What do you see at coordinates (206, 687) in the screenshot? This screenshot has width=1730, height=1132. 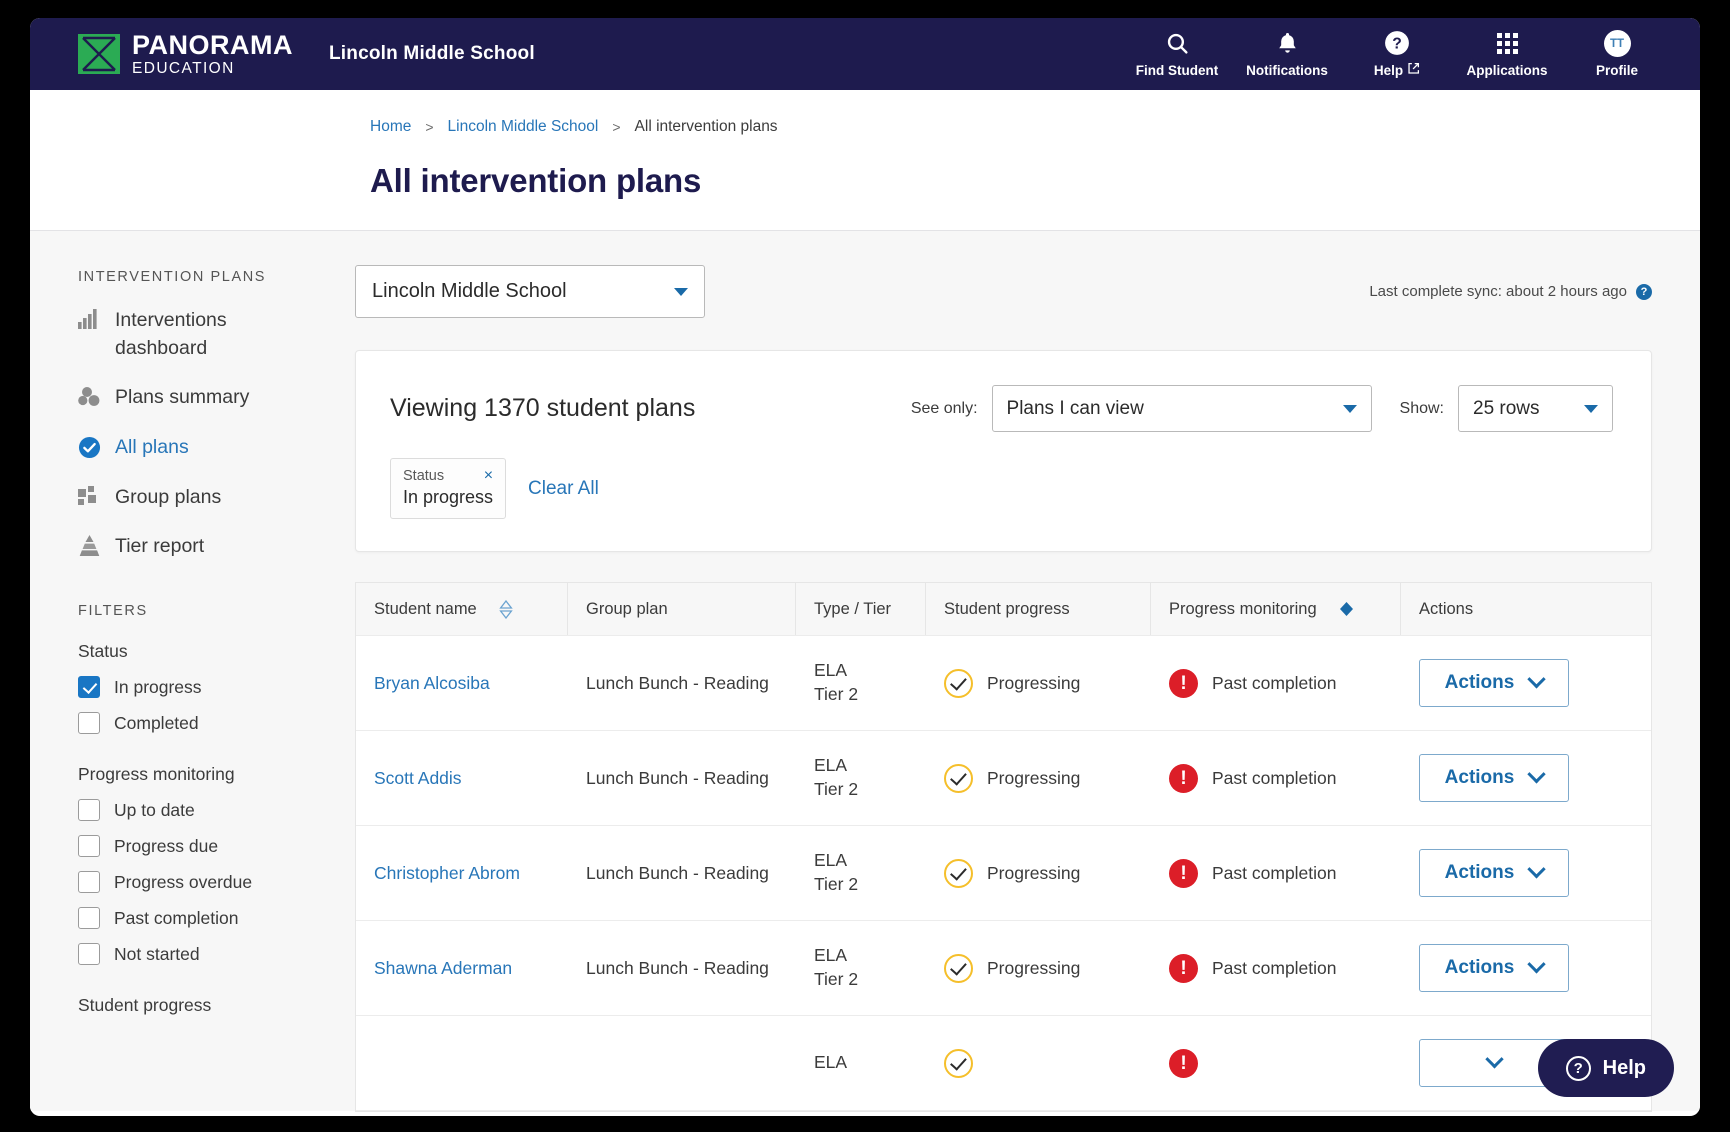 I see `filter-option-in-progress: In progress` at bounding box center [206, 687].